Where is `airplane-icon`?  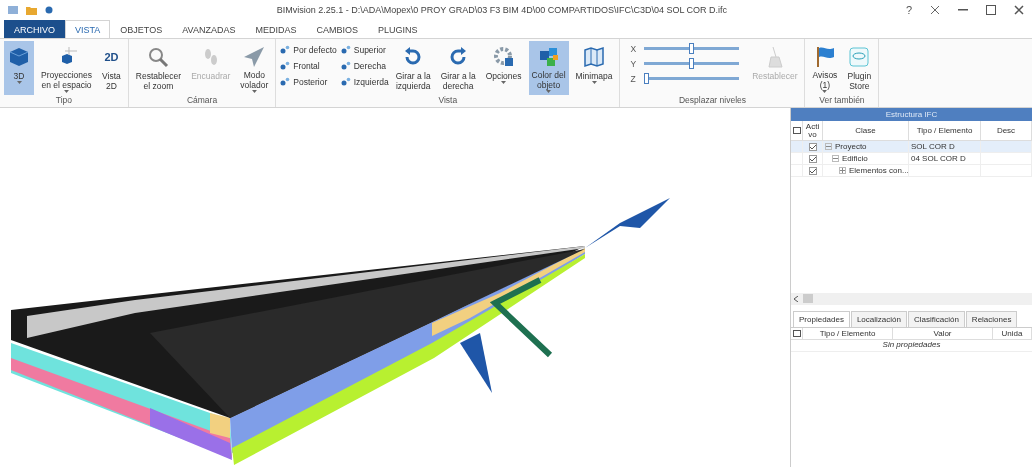 airplane-icon is located at coordinates (254, 56).